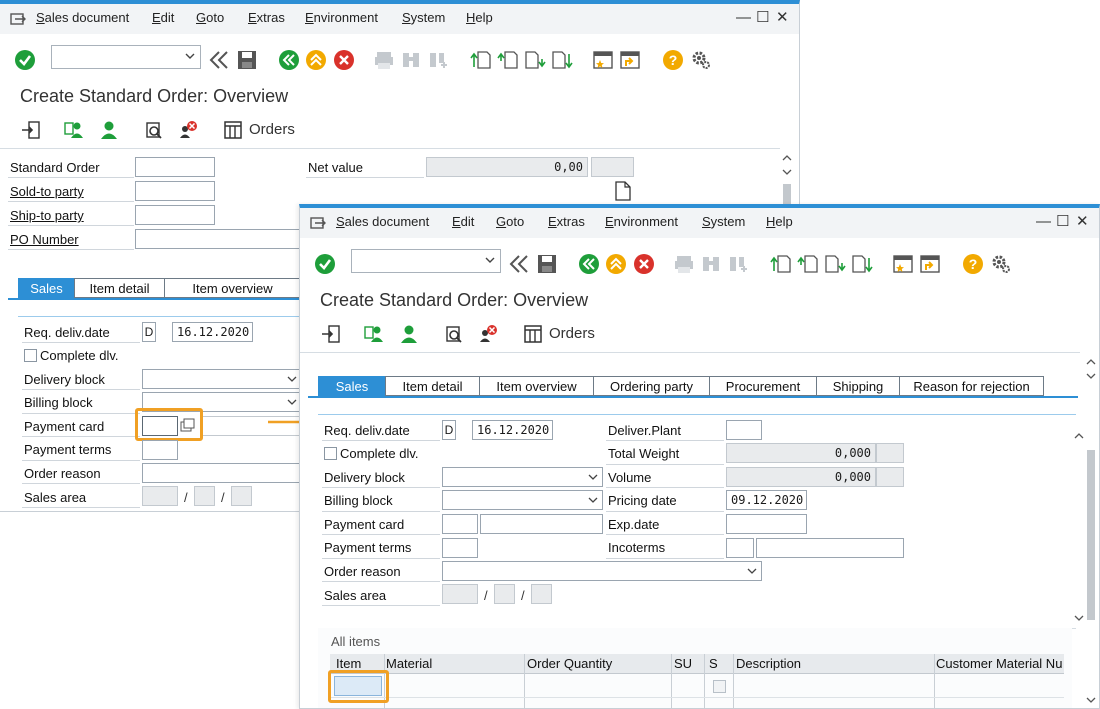 The height and width of the screenshot is (709, 1100). I want to click on exit-icon, so click(616, 264).